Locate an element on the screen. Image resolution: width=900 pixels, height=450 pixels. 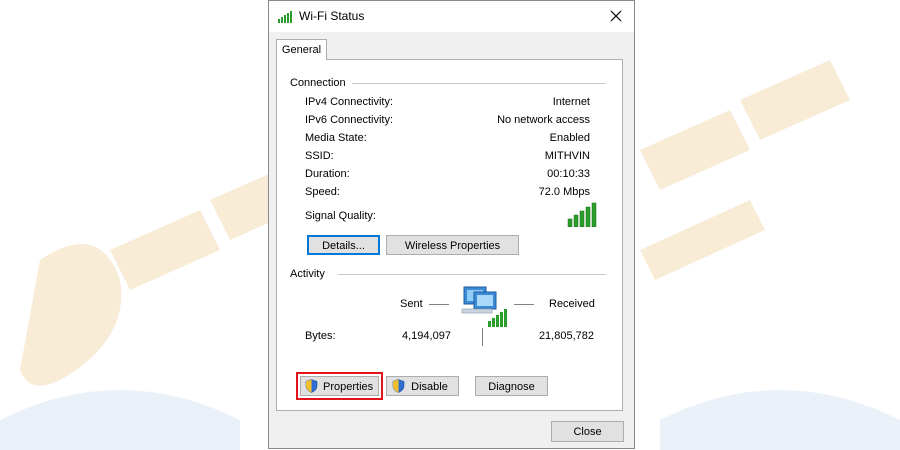
media-state-label: Media State: is located at coordinates (336, 138).